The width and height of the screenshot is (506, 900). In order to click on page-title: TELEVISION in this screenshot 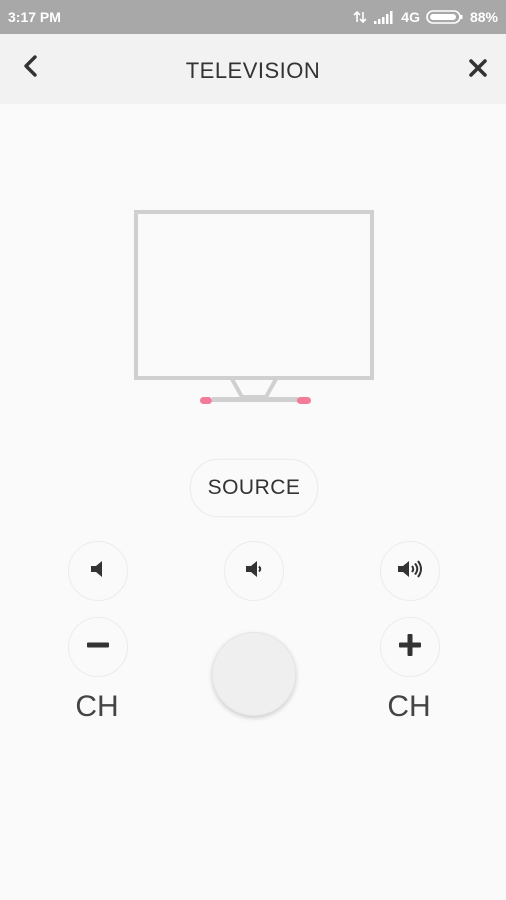, I will do `click(253, 70)`.